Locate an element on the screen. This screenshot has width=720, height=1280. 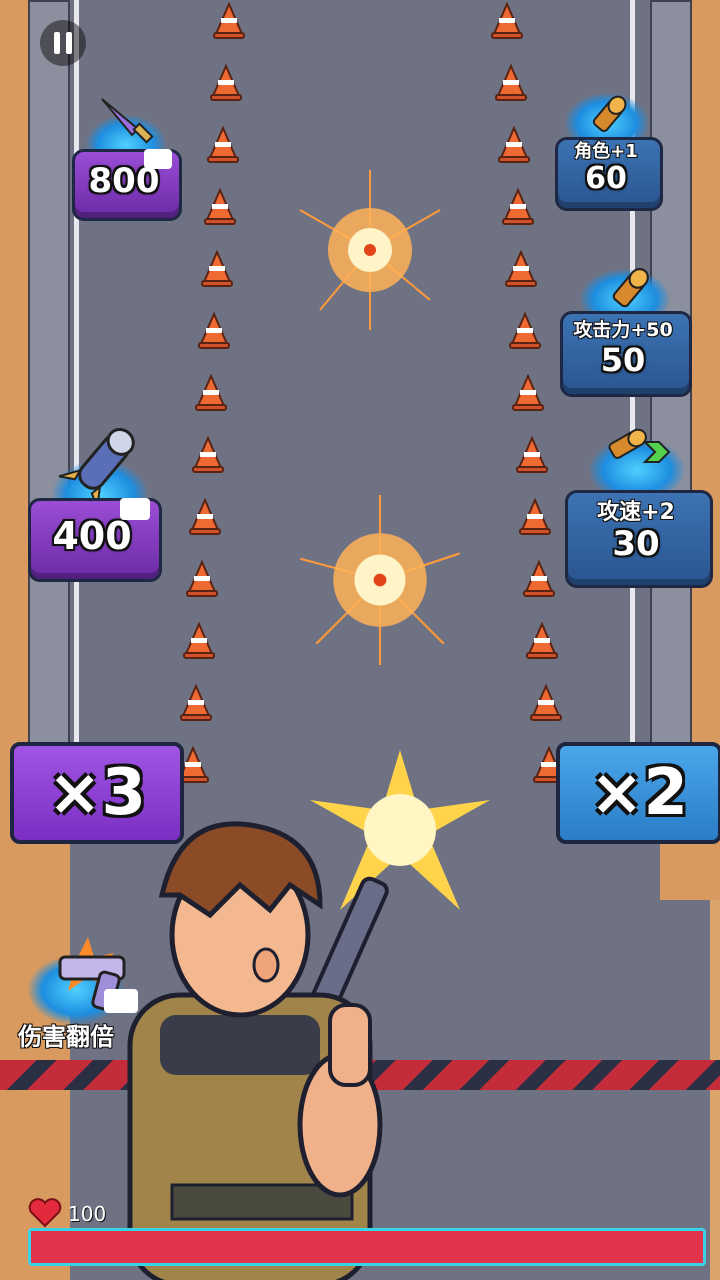
pickup-attack-speed-label: 攻速+2 is located at coordinates (636, 512).